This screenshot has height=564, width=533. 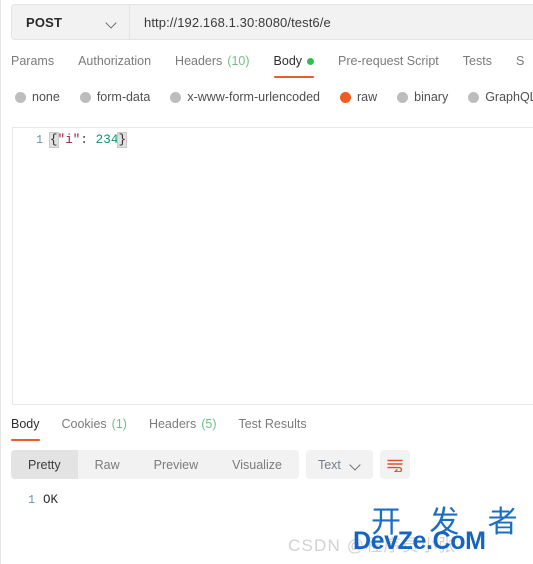 What do you see at coordinates (51, 500) in the screenshot?
I see `response-body-text: OK` at bounding box center [51, 500].